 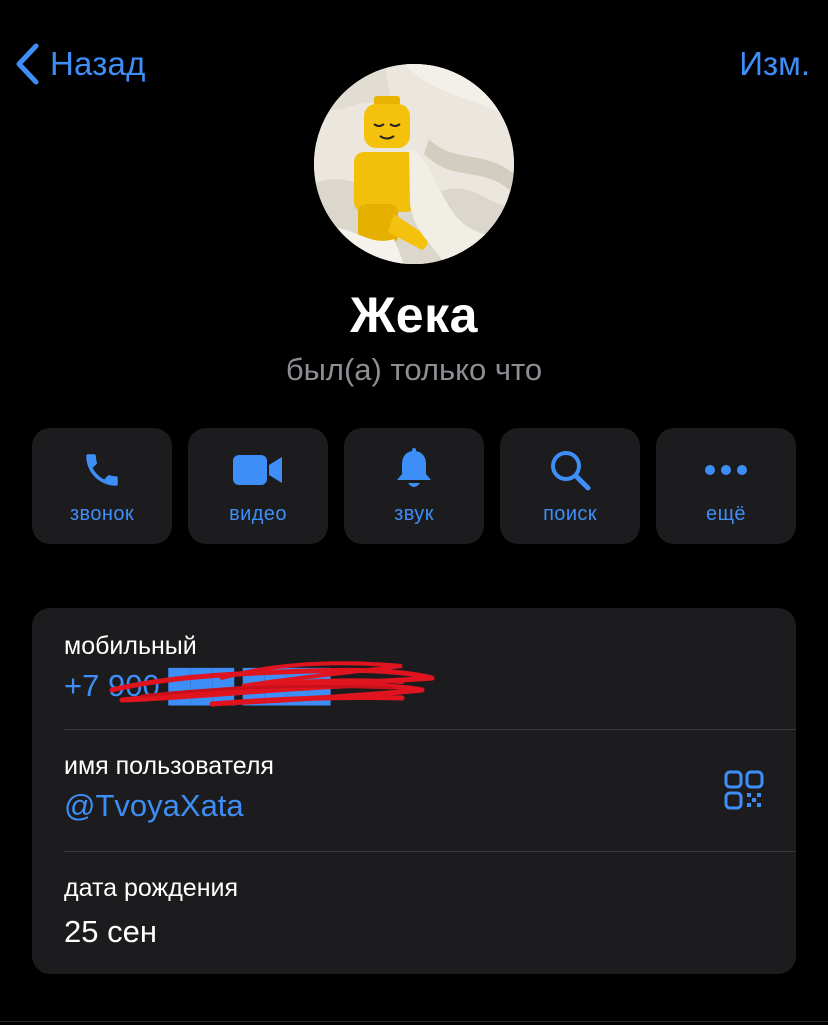 I want to click on sound-label: звук, so click(x=414, y=514).